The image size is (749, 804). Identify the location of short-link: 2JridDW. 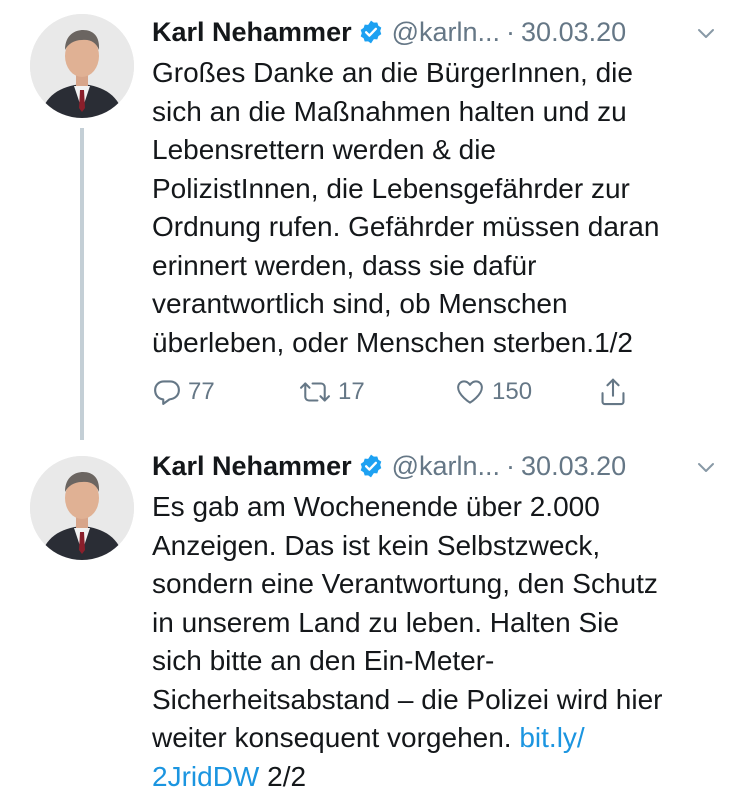
(205, 776).